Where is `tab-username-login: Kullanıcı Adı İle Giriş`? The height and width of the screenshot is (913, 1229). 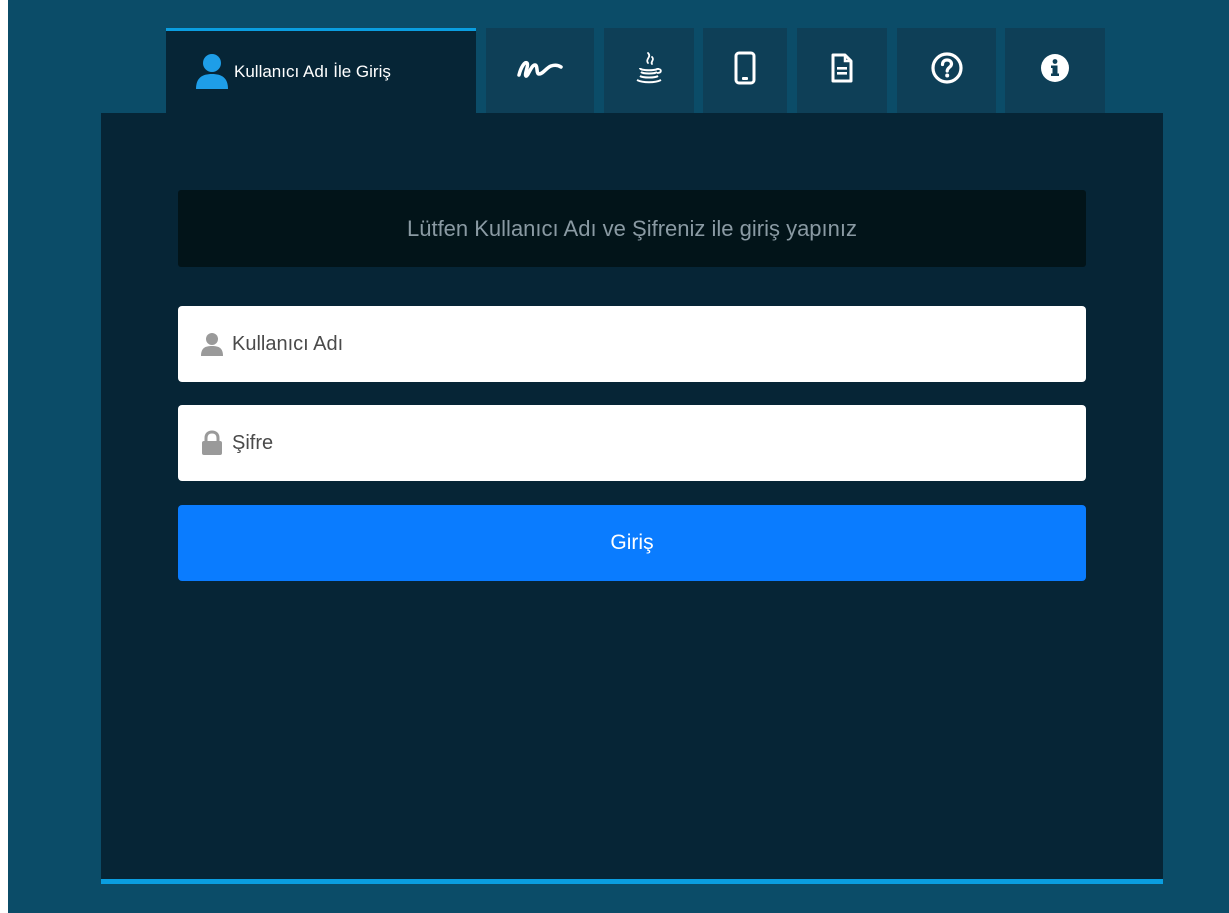 tab-username-login: Kullanıcı Adı İle Giriş is located at coordinates (321, 70).